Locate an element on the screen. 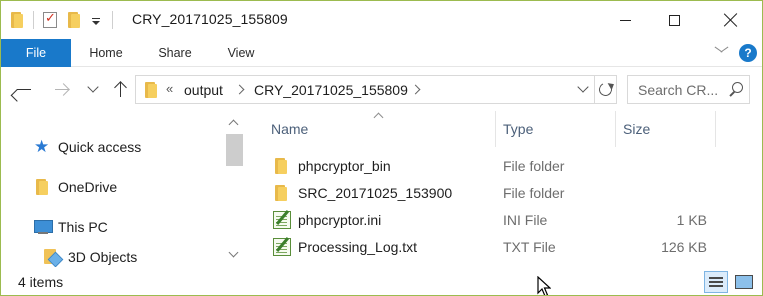 This screenshot has height=296, width=763. table-row: SRC_20171025_153900 File folder is located at coordinates (503, 193).